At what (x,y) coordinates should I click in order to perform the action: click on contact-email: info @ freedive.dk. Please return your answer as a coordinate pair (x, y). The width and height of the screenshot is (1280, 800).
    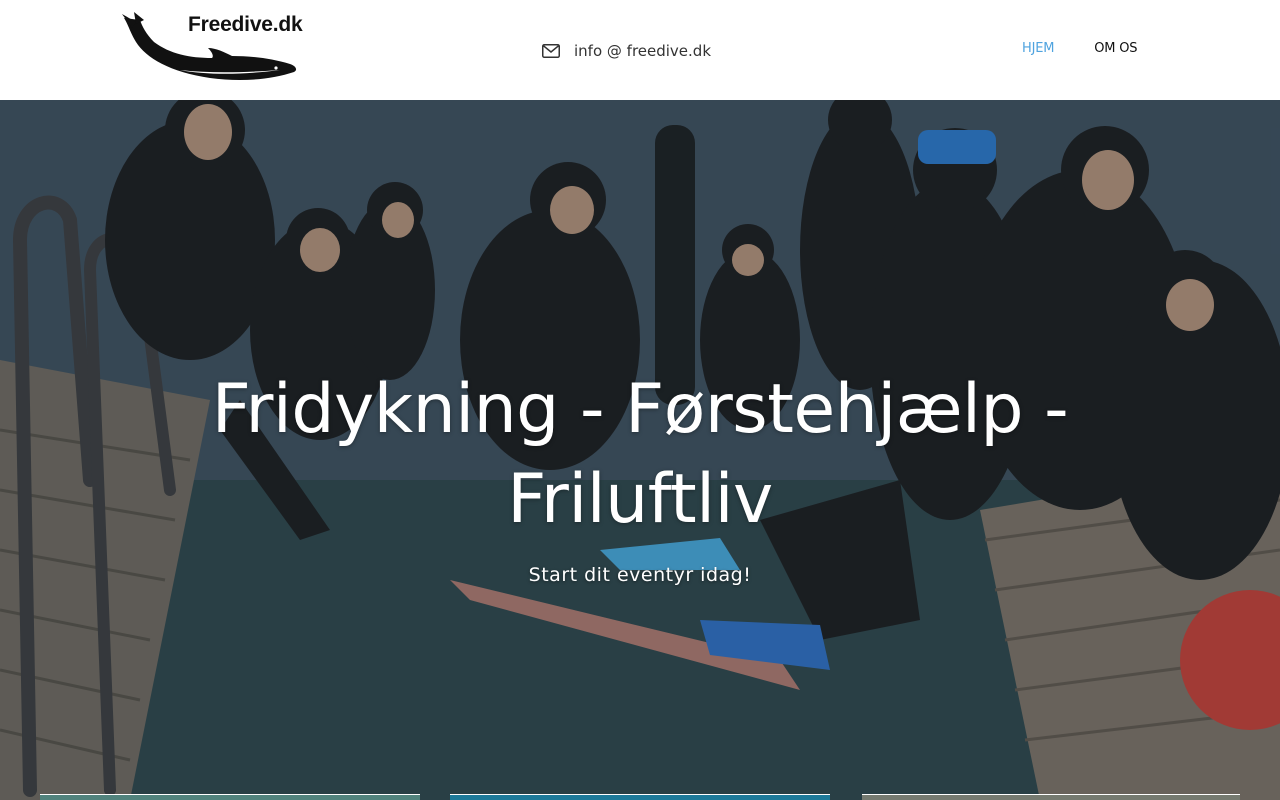
    Looking at the image, I should click on (642, 51).